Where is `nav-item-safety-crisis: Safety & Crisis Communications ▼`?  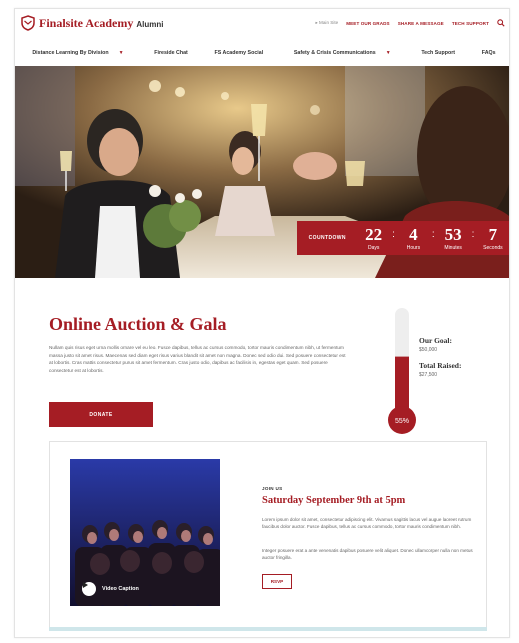 nav-item-safety-crisis: Safety & Crisis Communications ▼ is located at coordinates (342, 53).